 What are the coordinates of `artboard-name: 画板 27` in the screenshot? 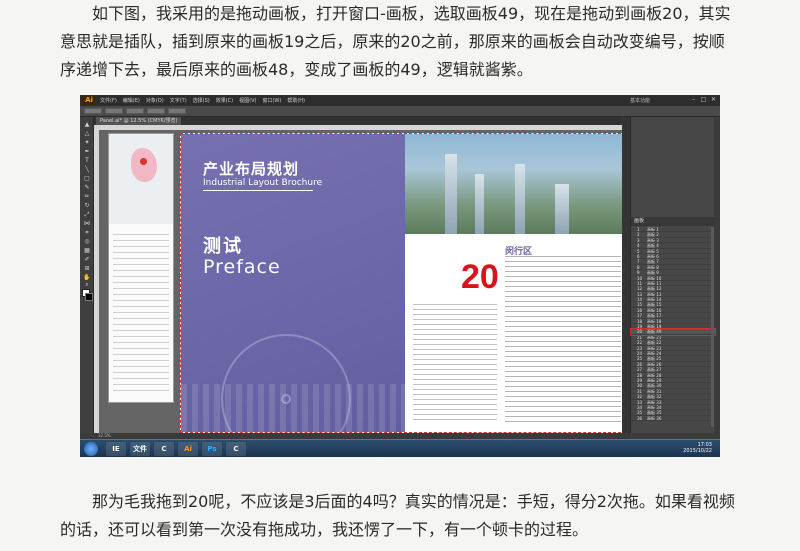 It's located at (654, 370).